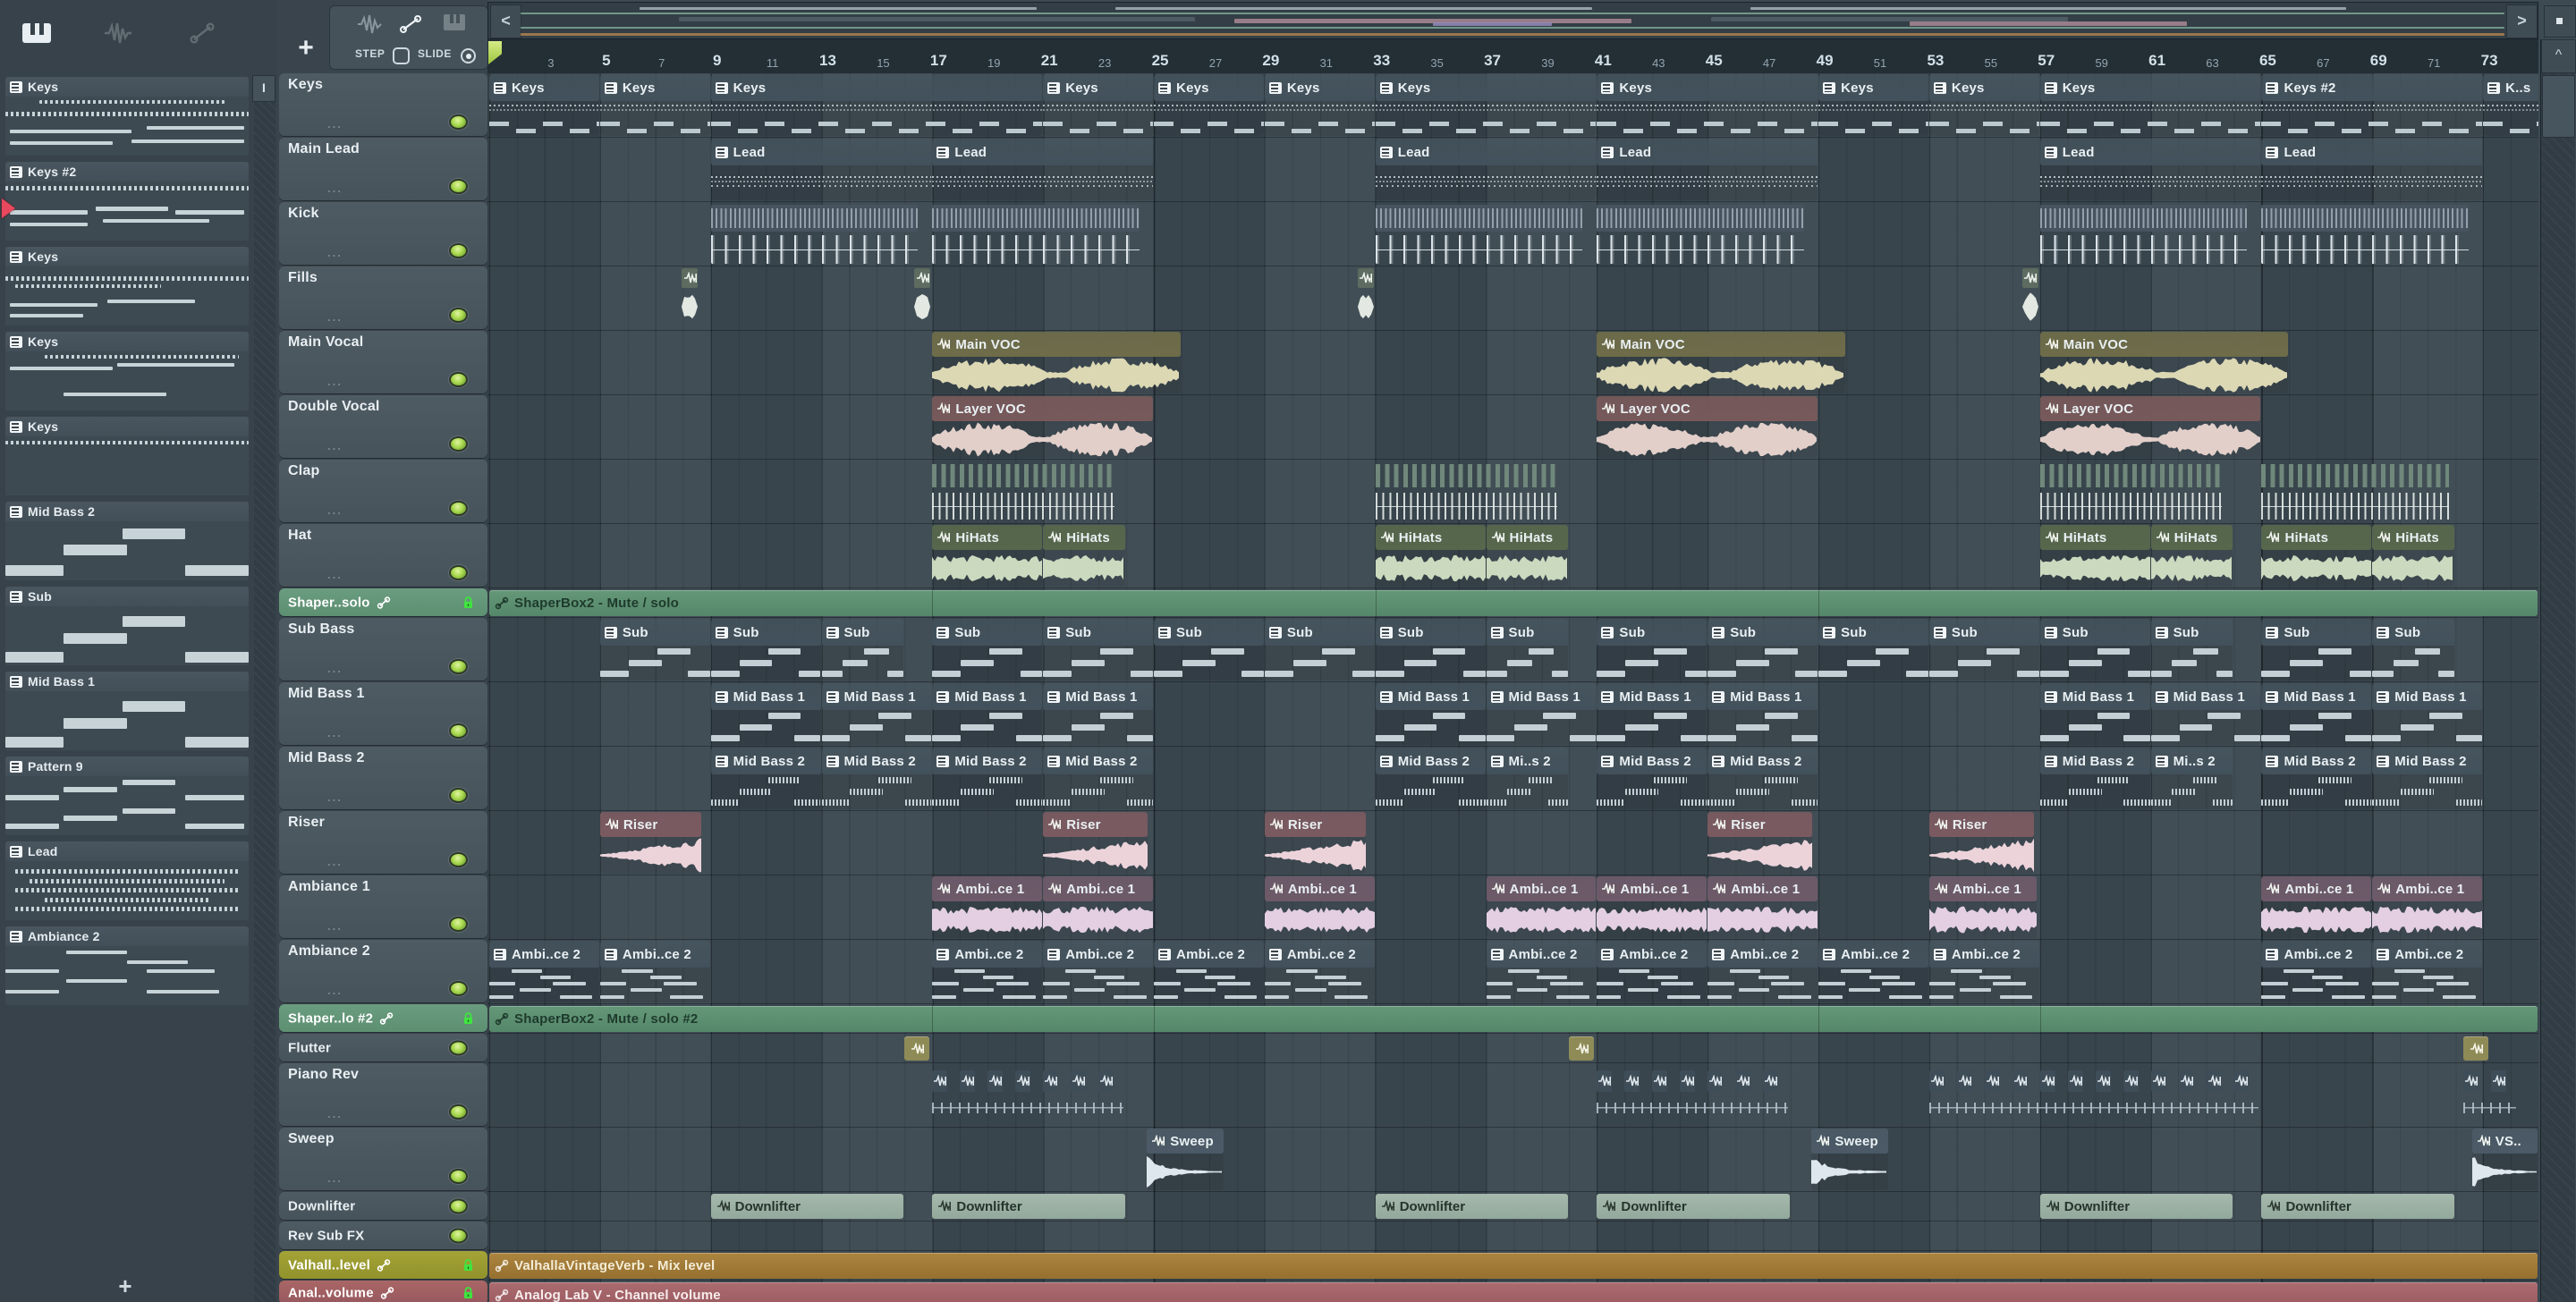 This screenshot has width=2576, height=1302. What do you see at coordinates (987, 556) in the screenshot?
I see `audio-clip: HiHats` at bounding box center [987, 556].